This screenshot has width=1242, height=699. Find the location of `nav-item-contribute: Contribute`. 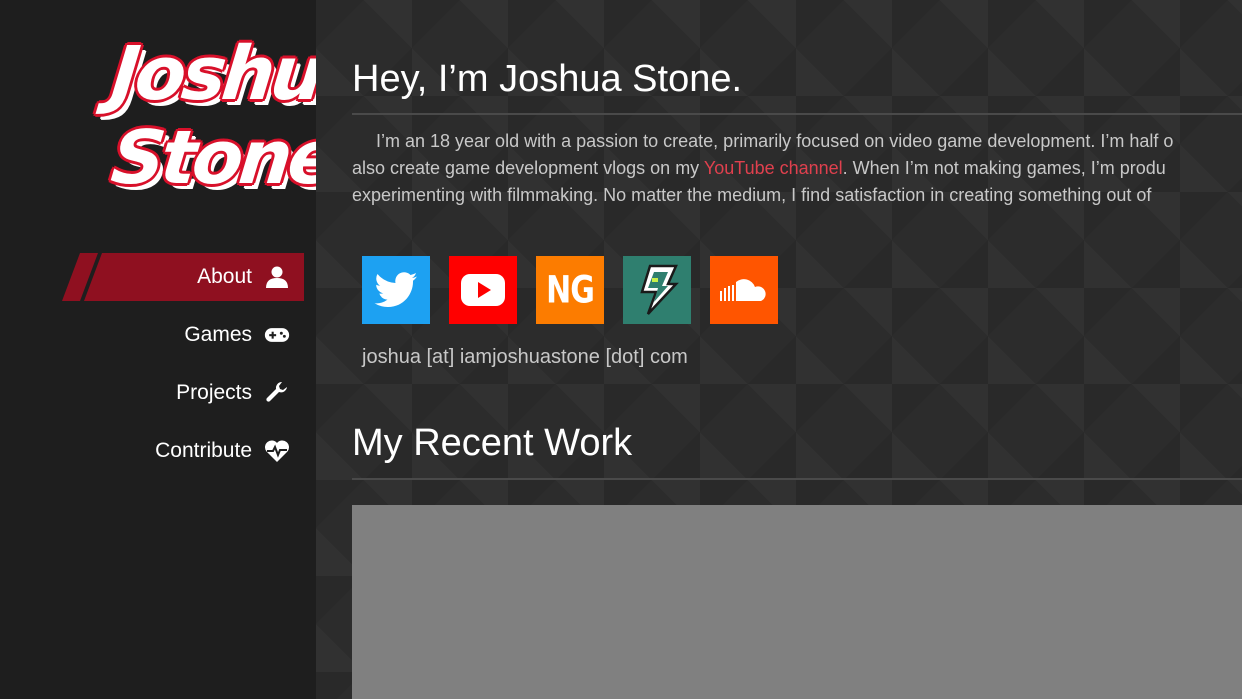

nav-item-contribute: Contribute is located at coordinates (158, 451).